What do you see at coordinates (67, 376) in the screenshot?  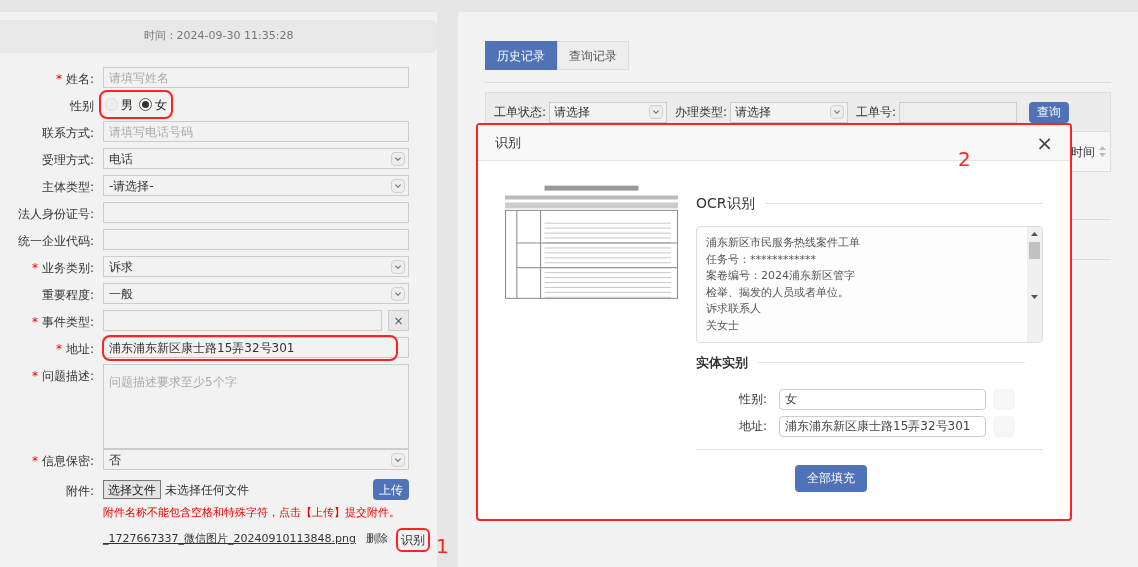 I see `field-label: 问题描述:` at bounding box center [67, 376].